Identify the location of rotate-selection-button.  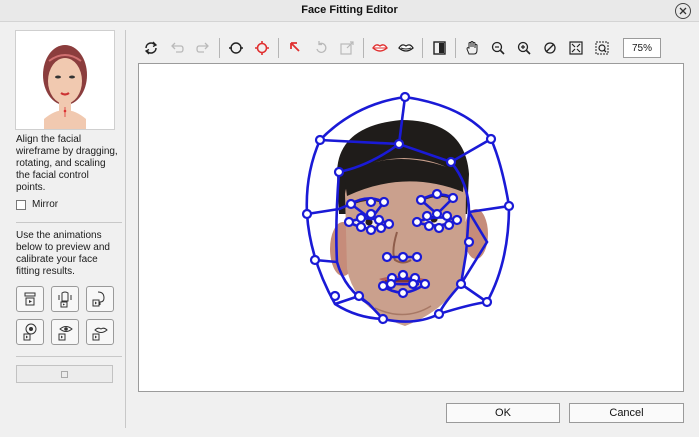
(321, 48).